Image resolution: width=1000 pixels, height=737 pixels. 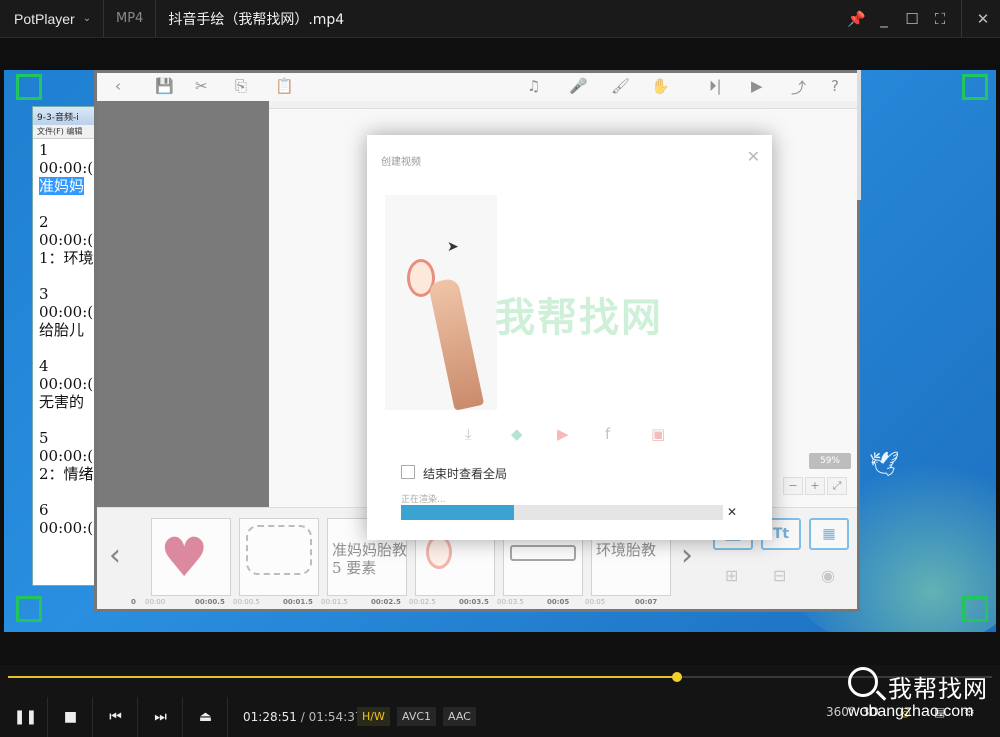 What do you see at coordinates (417, 716) in the screenshot?
I see `video-codec-badge: AVC1` at bounding box center [417, 716].